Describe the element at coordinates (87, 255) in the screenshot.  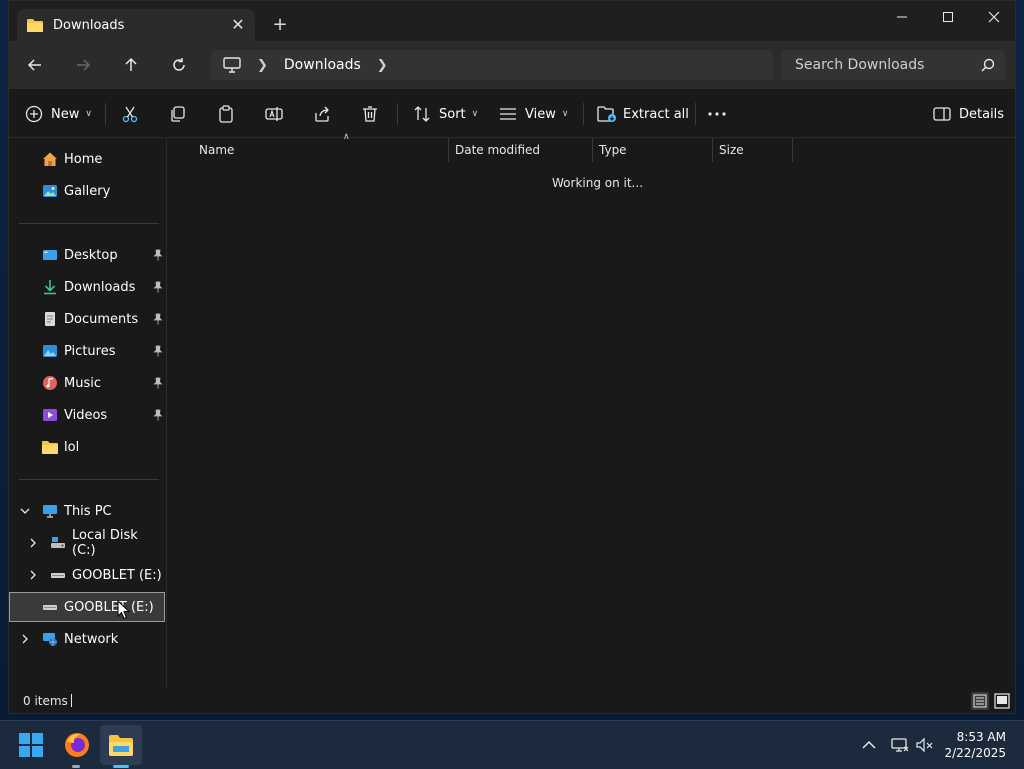
I see `sidebar-item-desktop: Desktop` at that location.